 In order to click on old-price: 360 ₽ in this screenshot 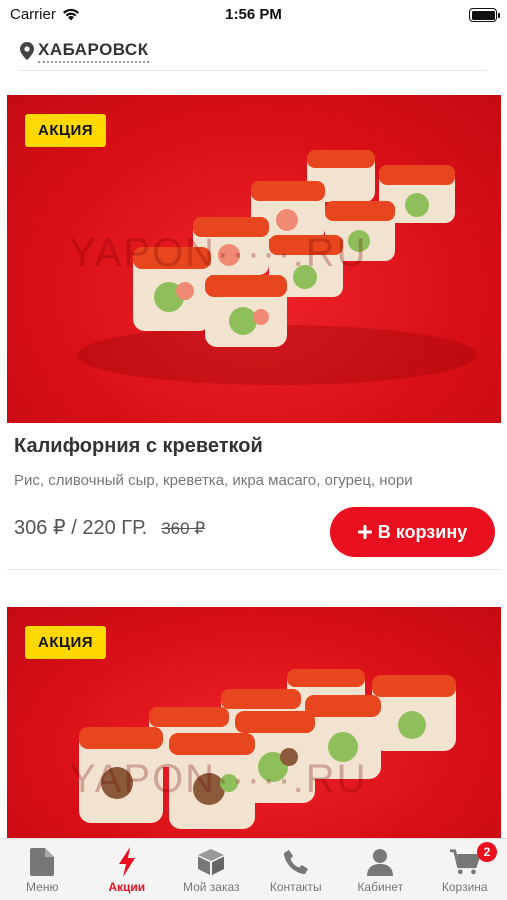, I will do `click(183, 528)`.